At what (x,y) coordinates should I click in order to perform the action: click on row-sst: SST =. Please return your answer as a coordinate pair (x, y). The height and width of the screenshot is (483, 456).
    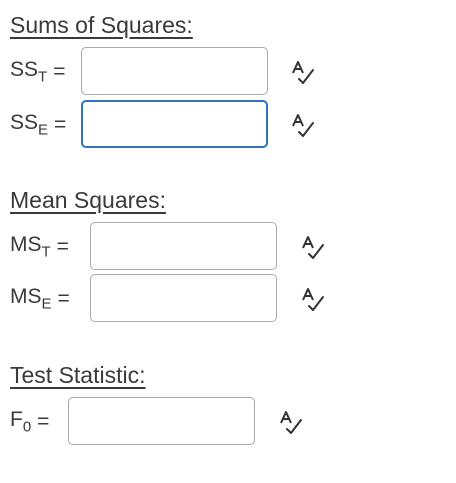
    Looking at the image, I should click on (42, 72).